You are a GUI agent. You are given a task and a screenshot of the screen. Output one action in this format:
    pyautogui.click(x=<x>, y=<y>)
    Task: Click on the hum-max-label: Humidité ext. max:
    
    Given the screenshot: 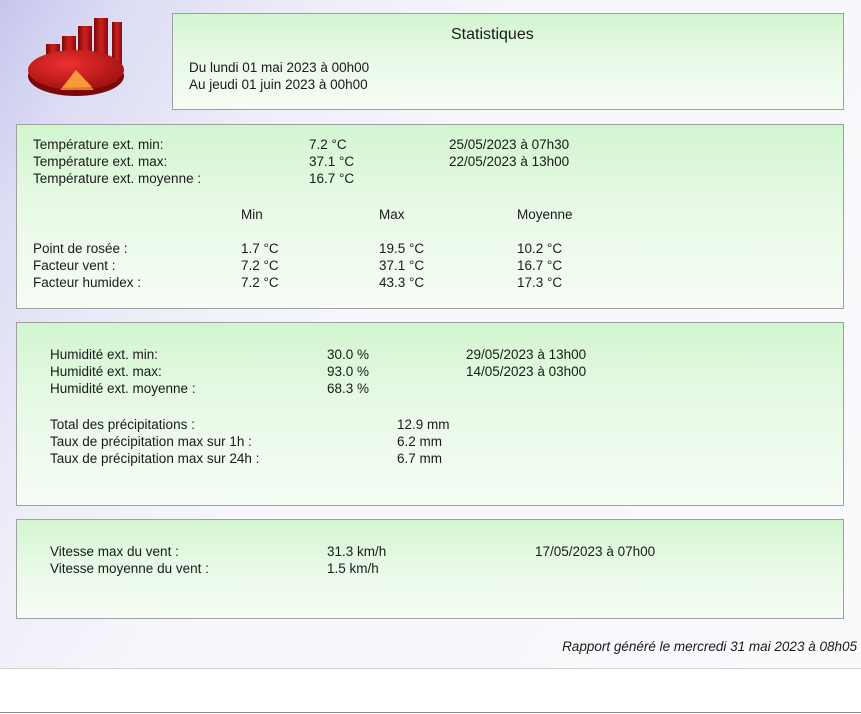 What is the action you would take?
    pyautogui.click(x=106, y=371)
    